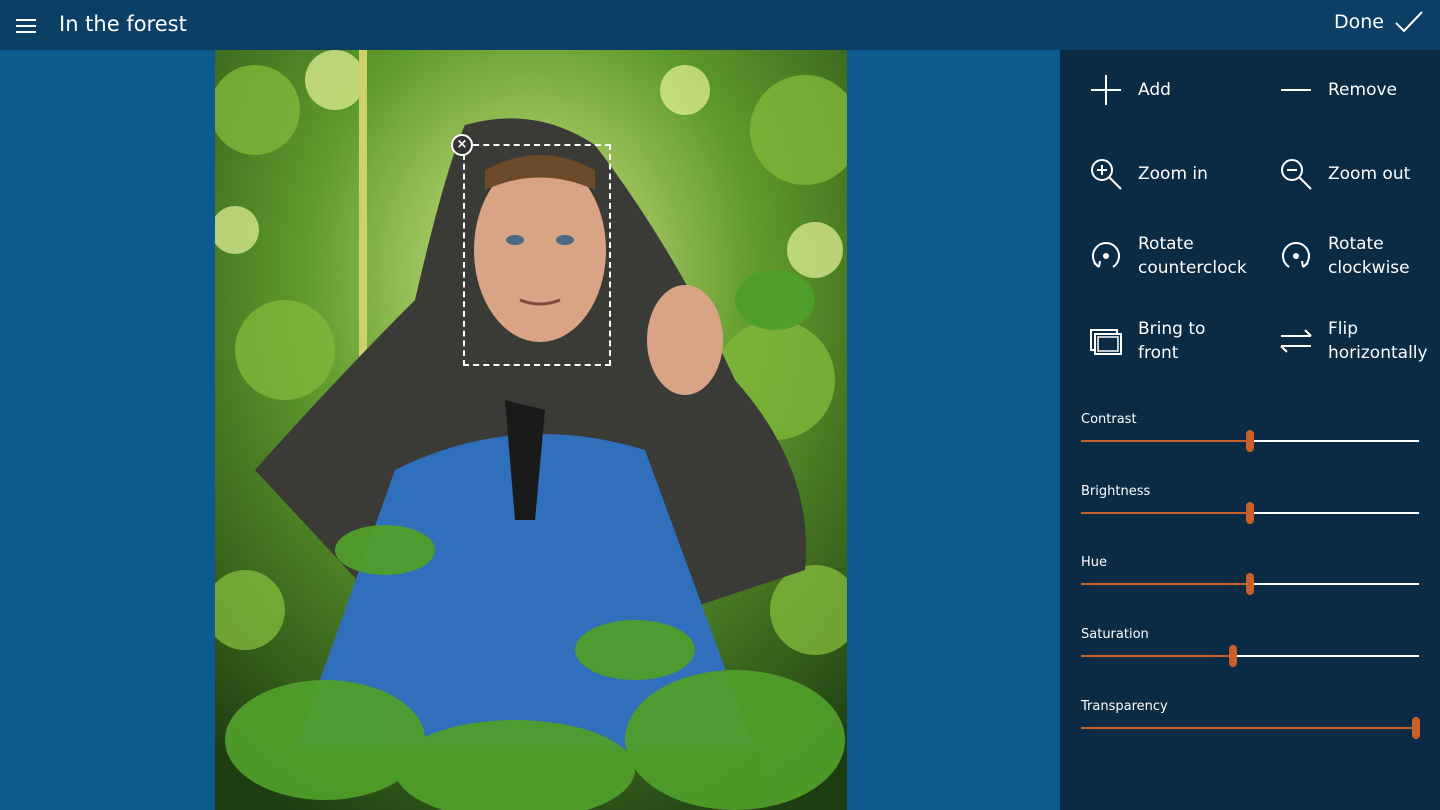  I want to click on done-button: Done, so click(1379, 22).